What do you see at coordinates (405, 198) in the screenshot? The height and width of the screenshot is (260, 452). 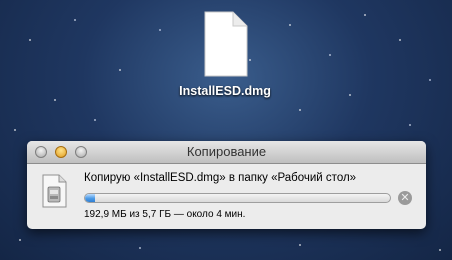 I see `cancel-copy-button: ✕` at bounding box center [405, 198].